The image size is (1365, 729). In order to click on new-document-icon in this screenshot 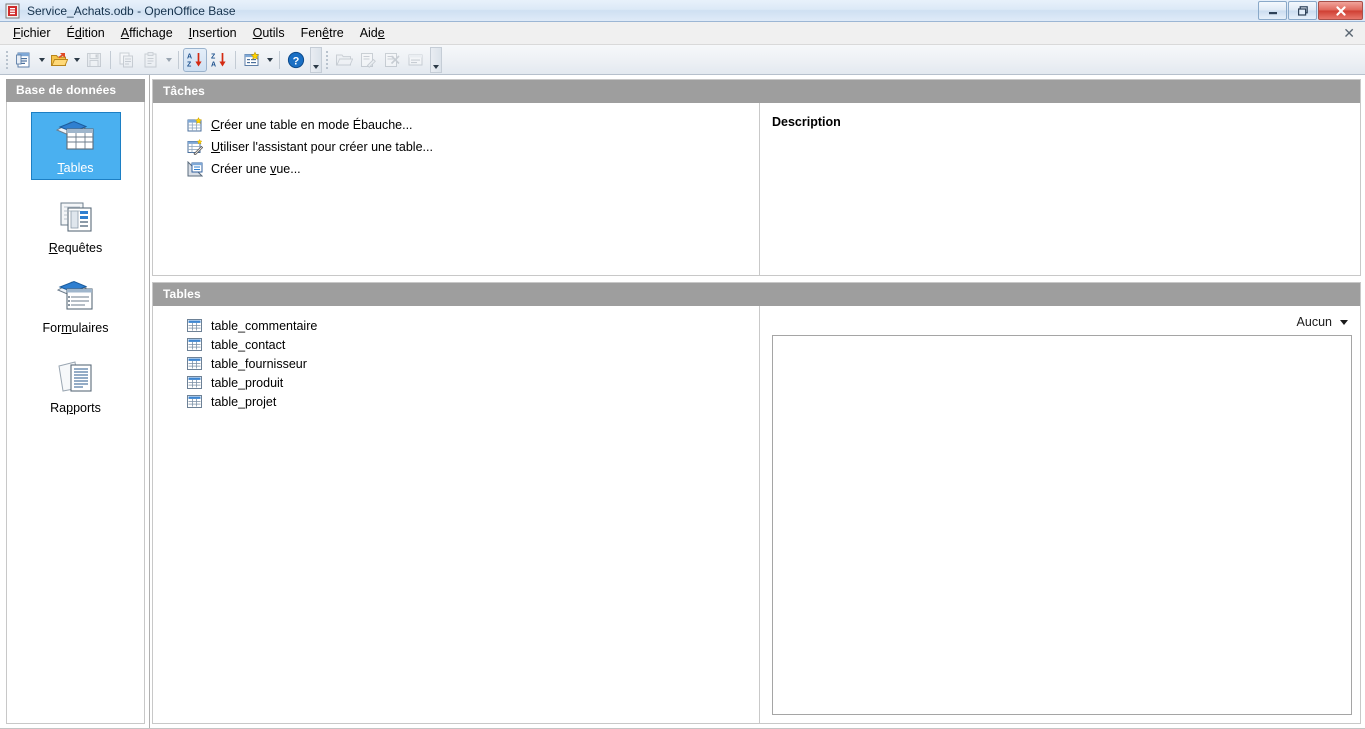, I will do `click(24, 60)`.